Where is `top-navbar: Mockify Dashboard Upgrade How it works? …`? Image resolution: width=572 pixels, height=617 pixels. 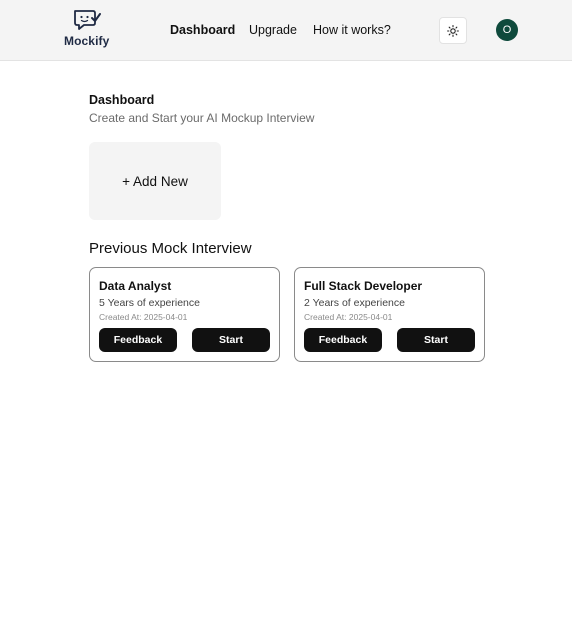 top-navbar: Mockify Dashboard Upgrade How it works? … is located at coordinates (286, 30).